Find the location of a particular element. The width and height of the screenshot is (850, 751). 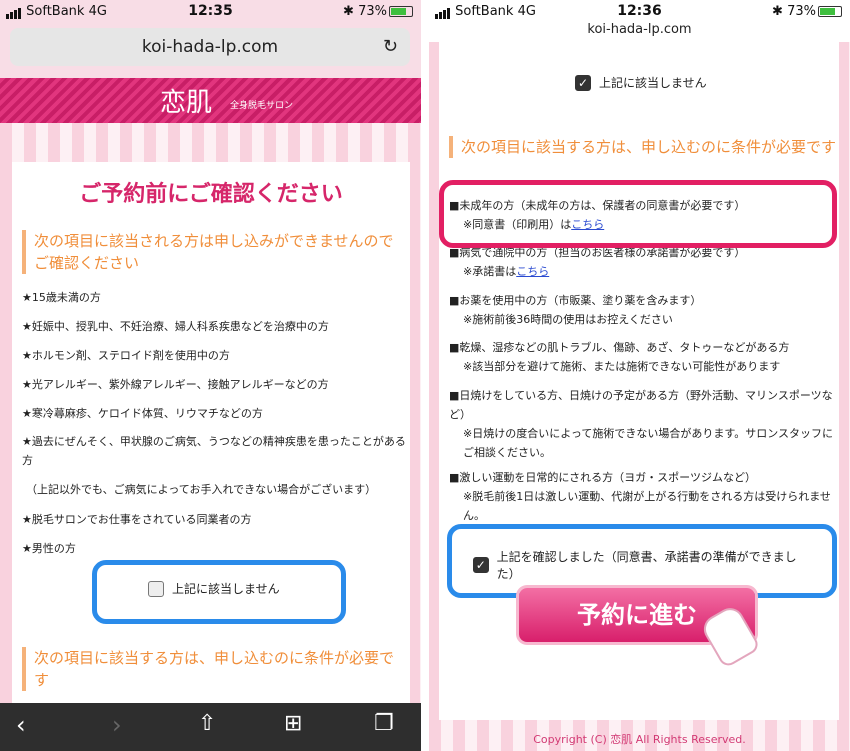

list-item: ★脱毛サロンでお仕事をされている同業者の方 is located at coordinates (137, 519).